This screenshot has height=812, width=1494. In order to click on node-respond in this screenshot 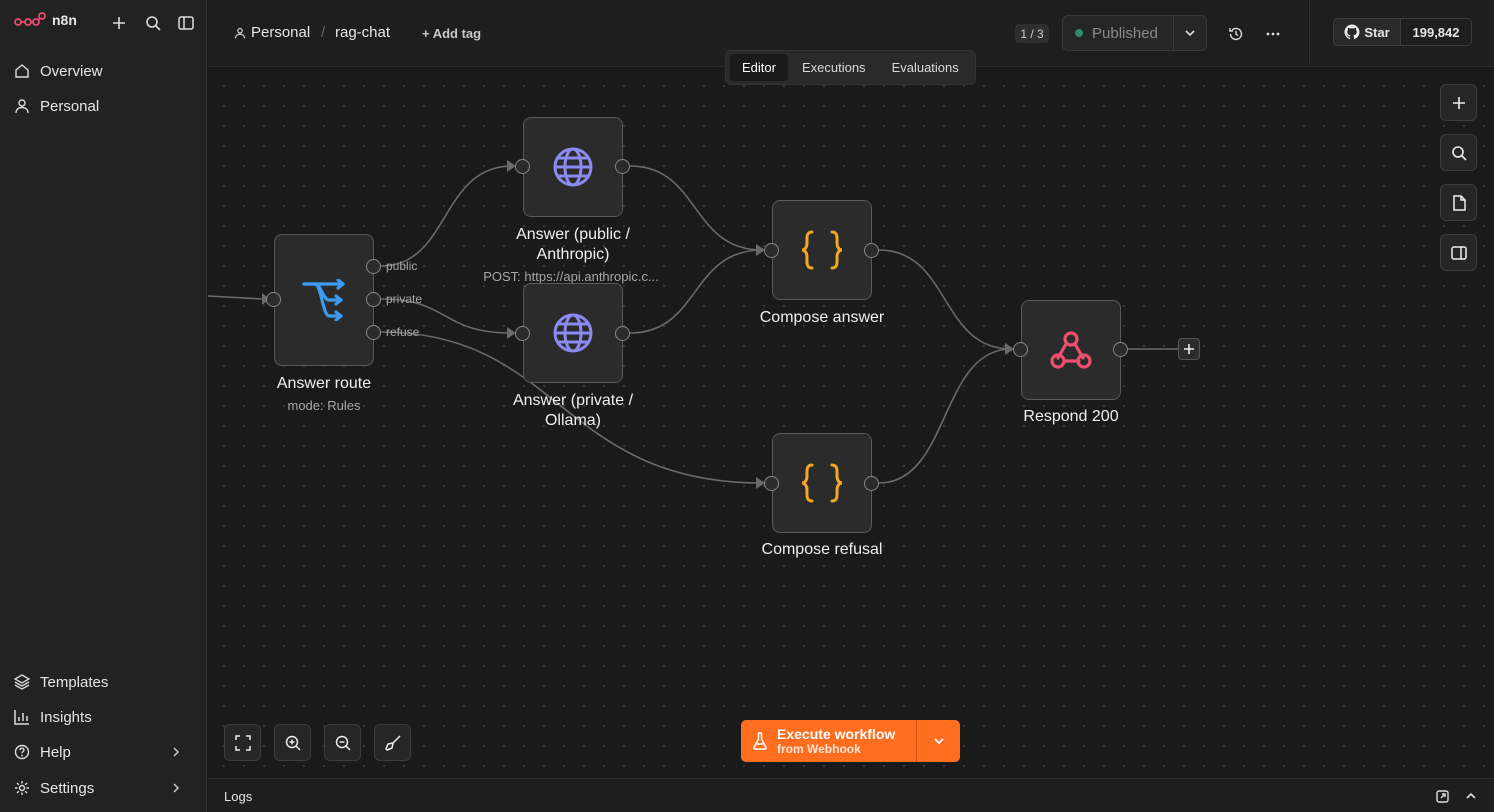, I will do `click(1071, 350)`.